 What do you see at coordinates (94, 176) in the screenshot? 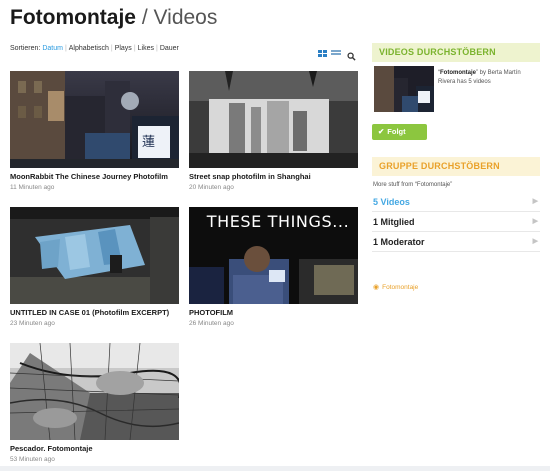
I see `video-title: MoonRabbit The Chinese Journey Photofilm` at bounding box center [94, 176].